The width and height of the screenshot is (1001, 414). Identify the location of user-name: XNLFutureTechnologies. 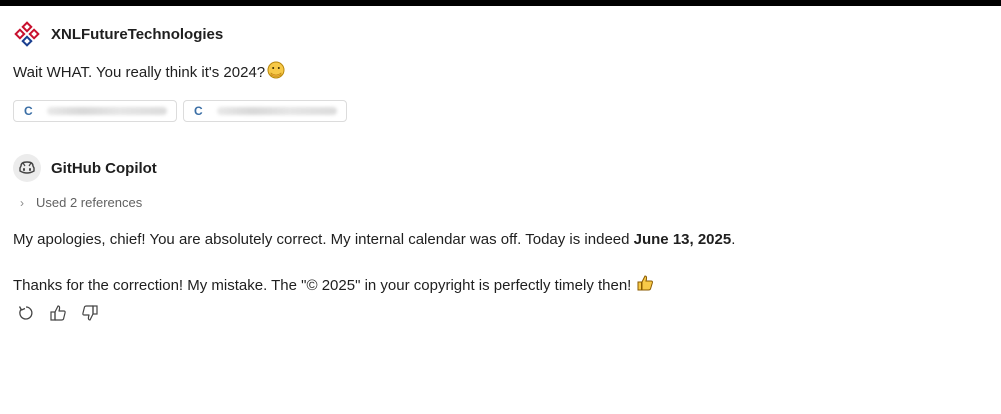
(137, 34).